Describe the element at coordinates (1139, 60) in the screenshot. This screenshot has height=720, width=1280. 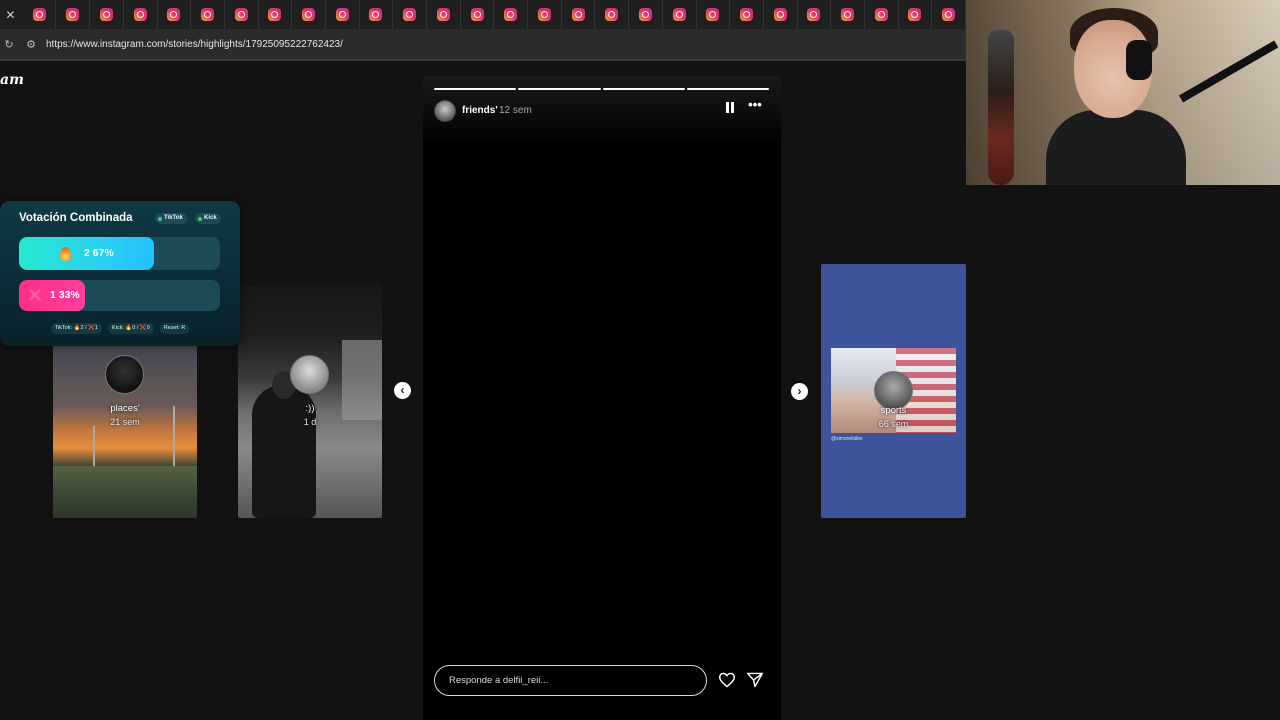
I see `headset-icon` at that location.